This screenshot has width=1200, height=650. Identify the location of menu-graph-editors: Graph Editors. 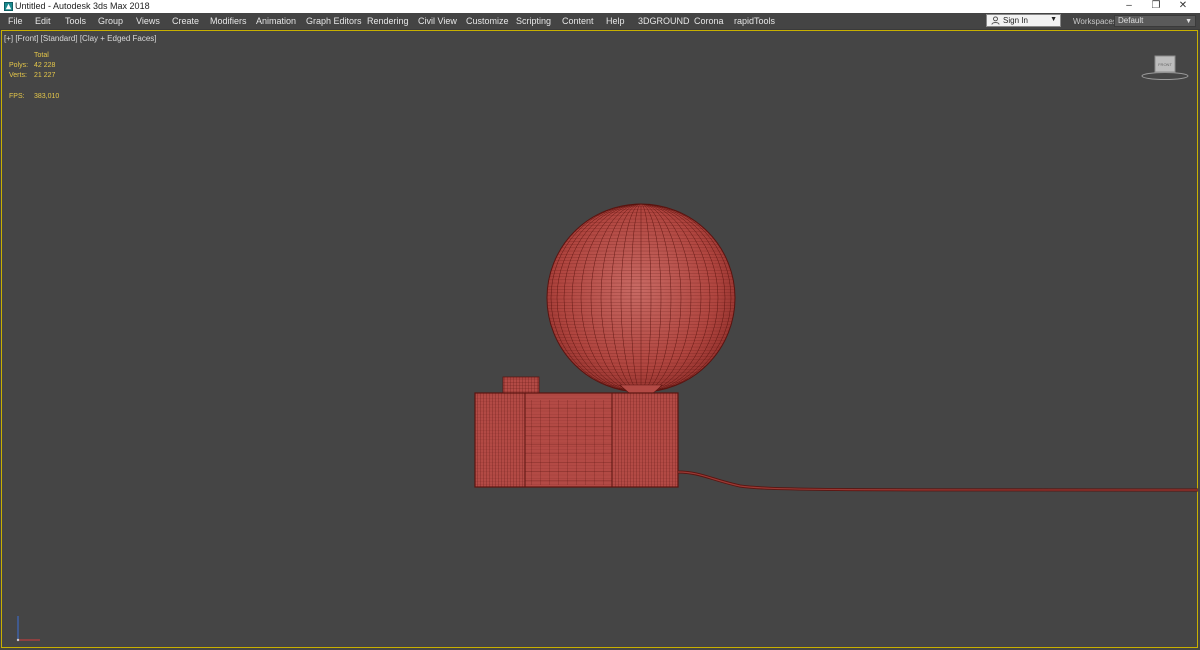
(334, 21).